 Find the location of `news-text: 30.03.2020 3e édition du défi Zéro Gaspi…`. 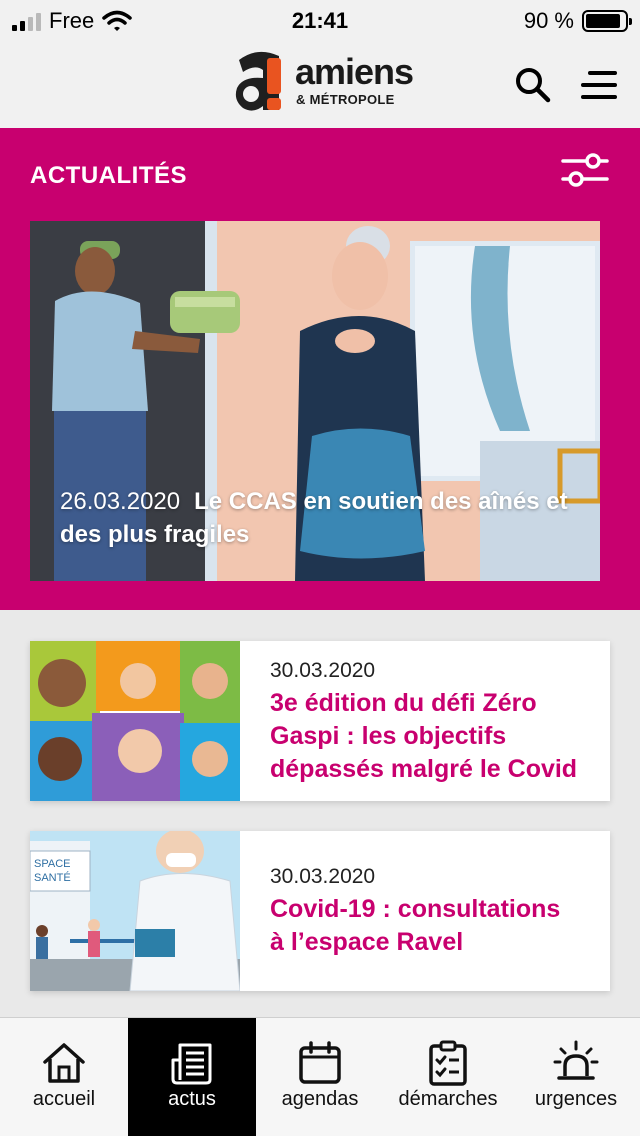

news-text: 30.03.2020 3e édition du défi Zéro Gaspi… is located at coordinates (426, 722).